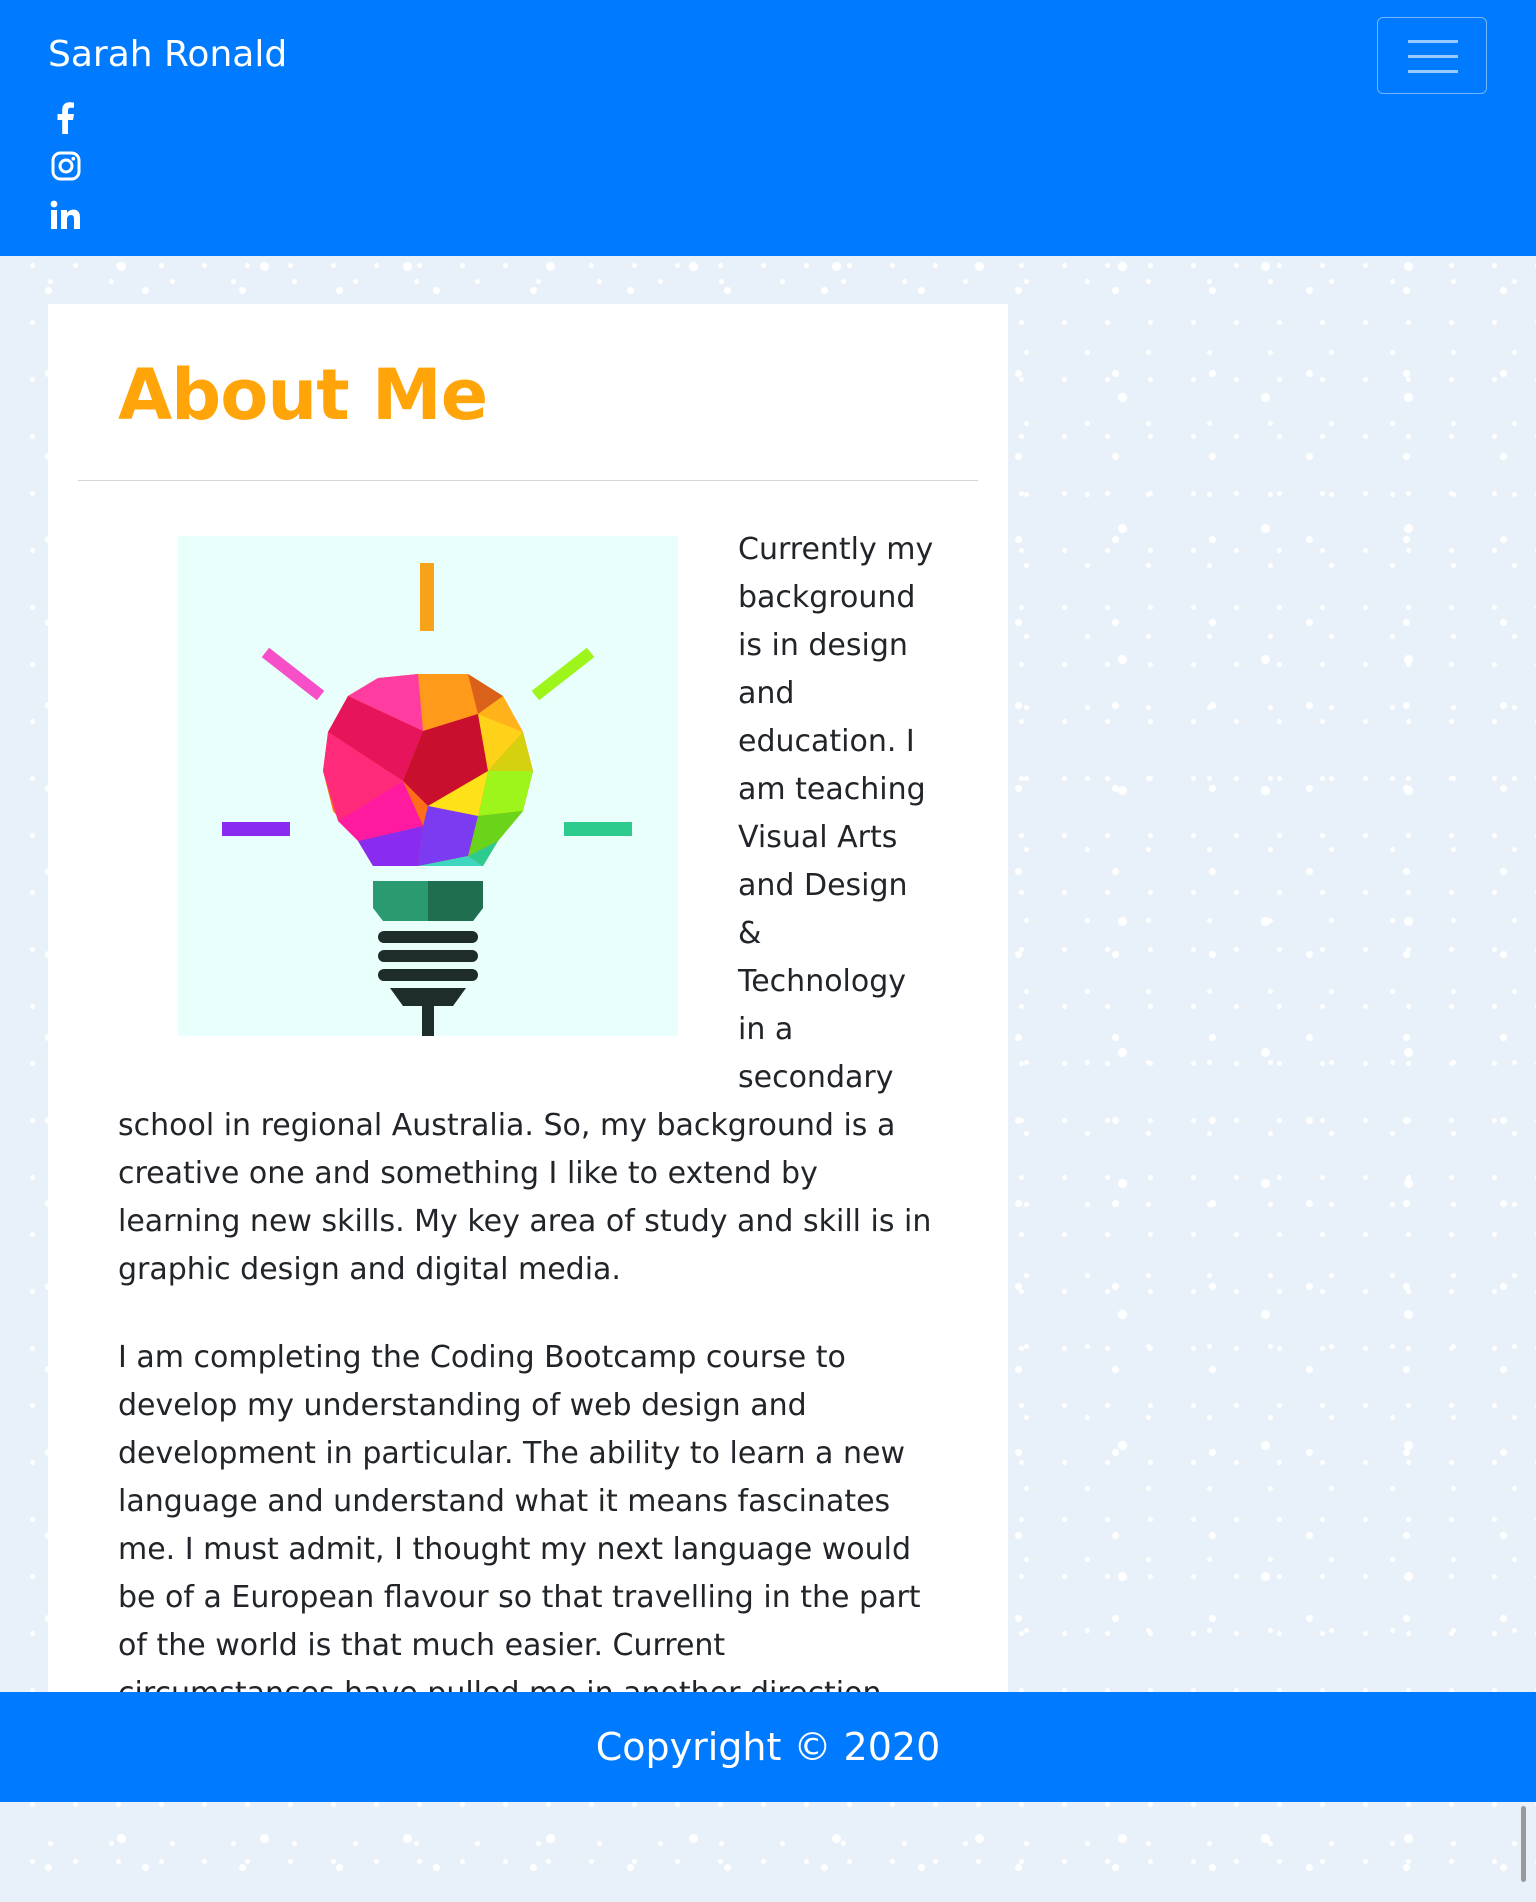 The image size is (1536, 1902). I want to click on lightbulb-icon, so click(427, 799).